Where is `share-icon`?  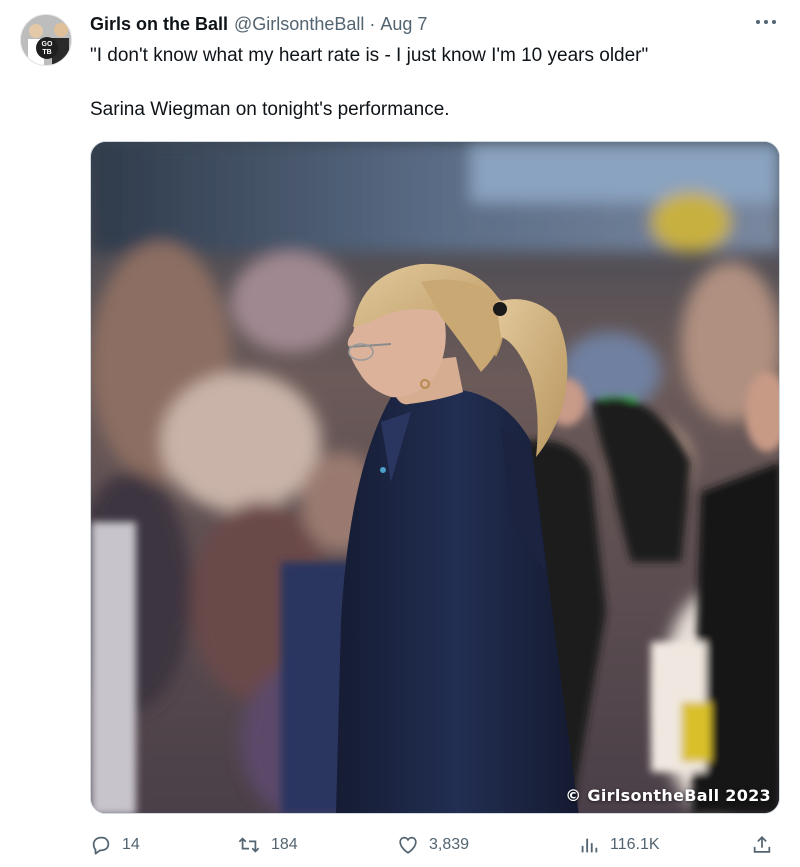 share-icon is located at coordinates (762, 844).